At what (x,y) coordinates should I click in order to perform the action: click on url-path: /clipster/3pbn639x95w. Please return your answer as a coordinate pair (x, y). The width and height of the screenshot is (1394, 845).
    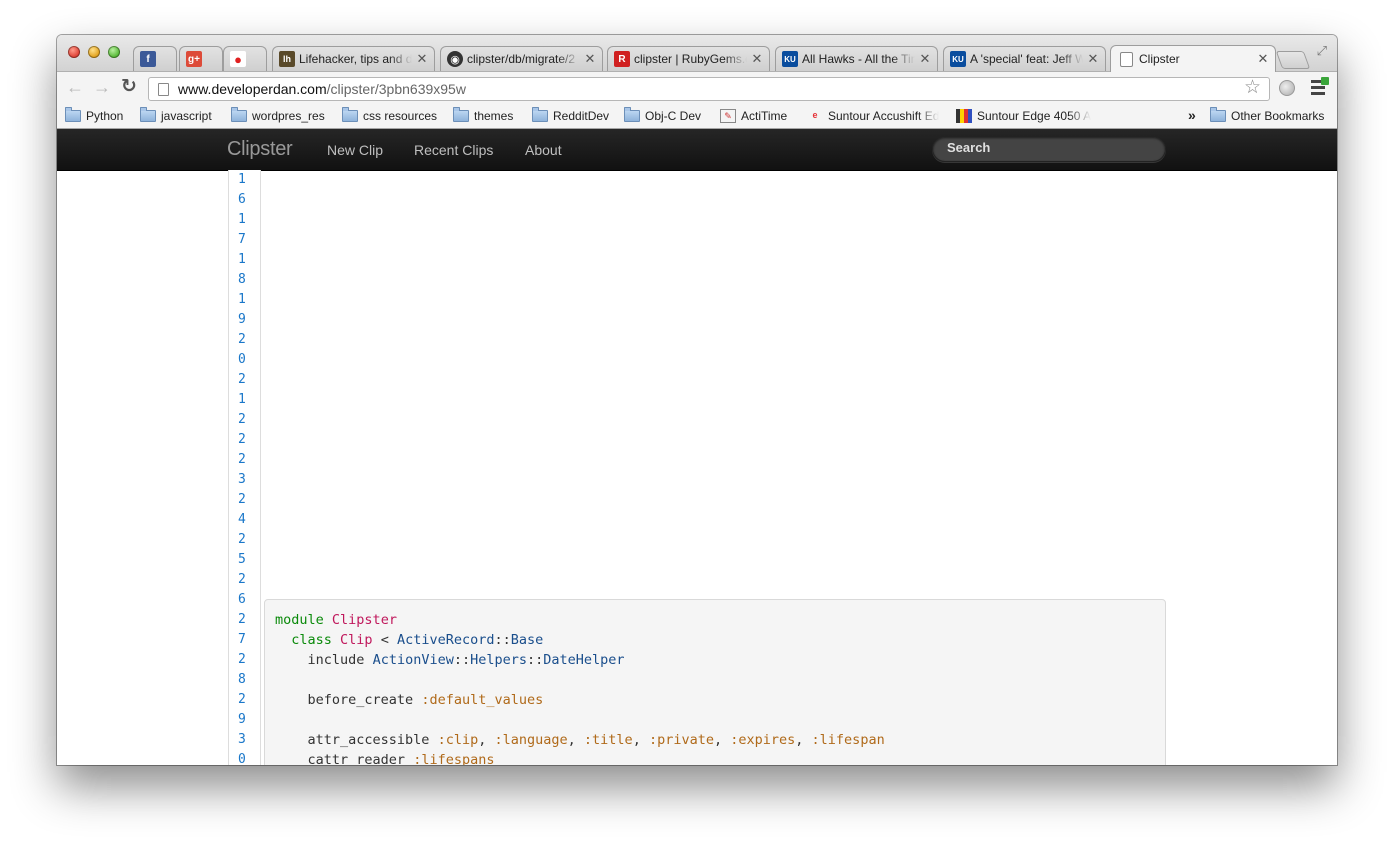
    Looking at the image, I should click on (396, 89).